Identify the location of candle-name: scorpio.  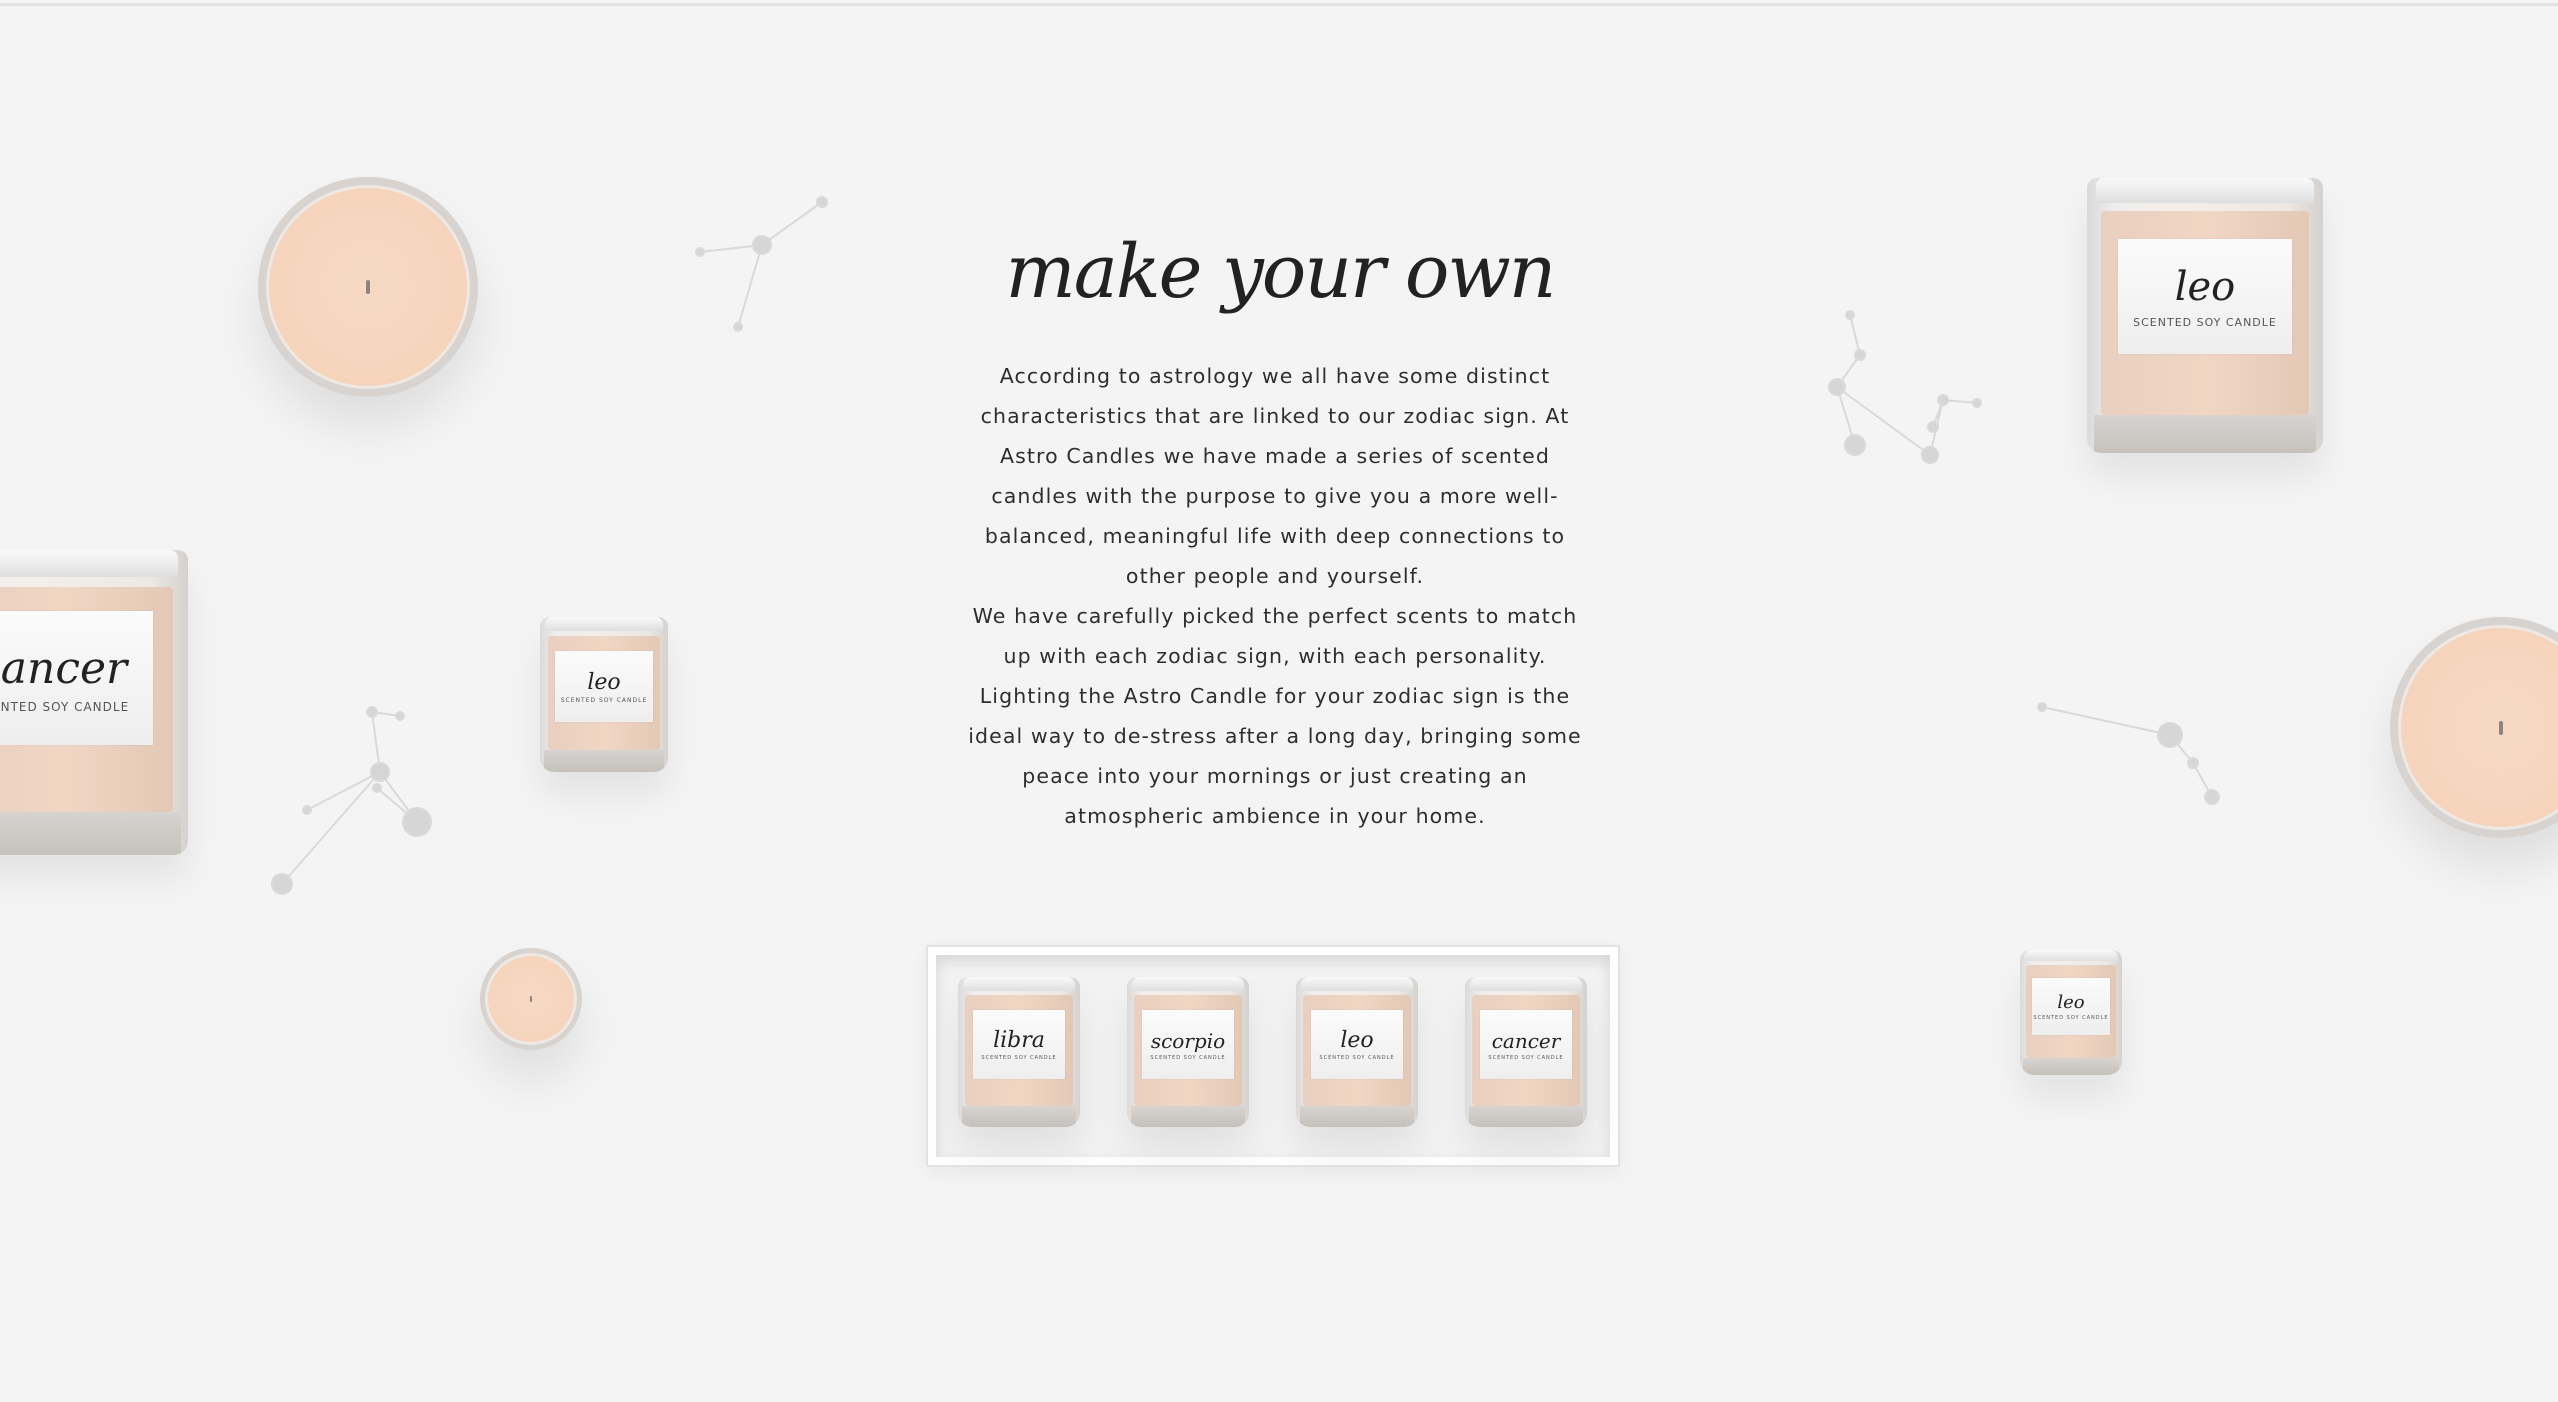
(1188, 1040).